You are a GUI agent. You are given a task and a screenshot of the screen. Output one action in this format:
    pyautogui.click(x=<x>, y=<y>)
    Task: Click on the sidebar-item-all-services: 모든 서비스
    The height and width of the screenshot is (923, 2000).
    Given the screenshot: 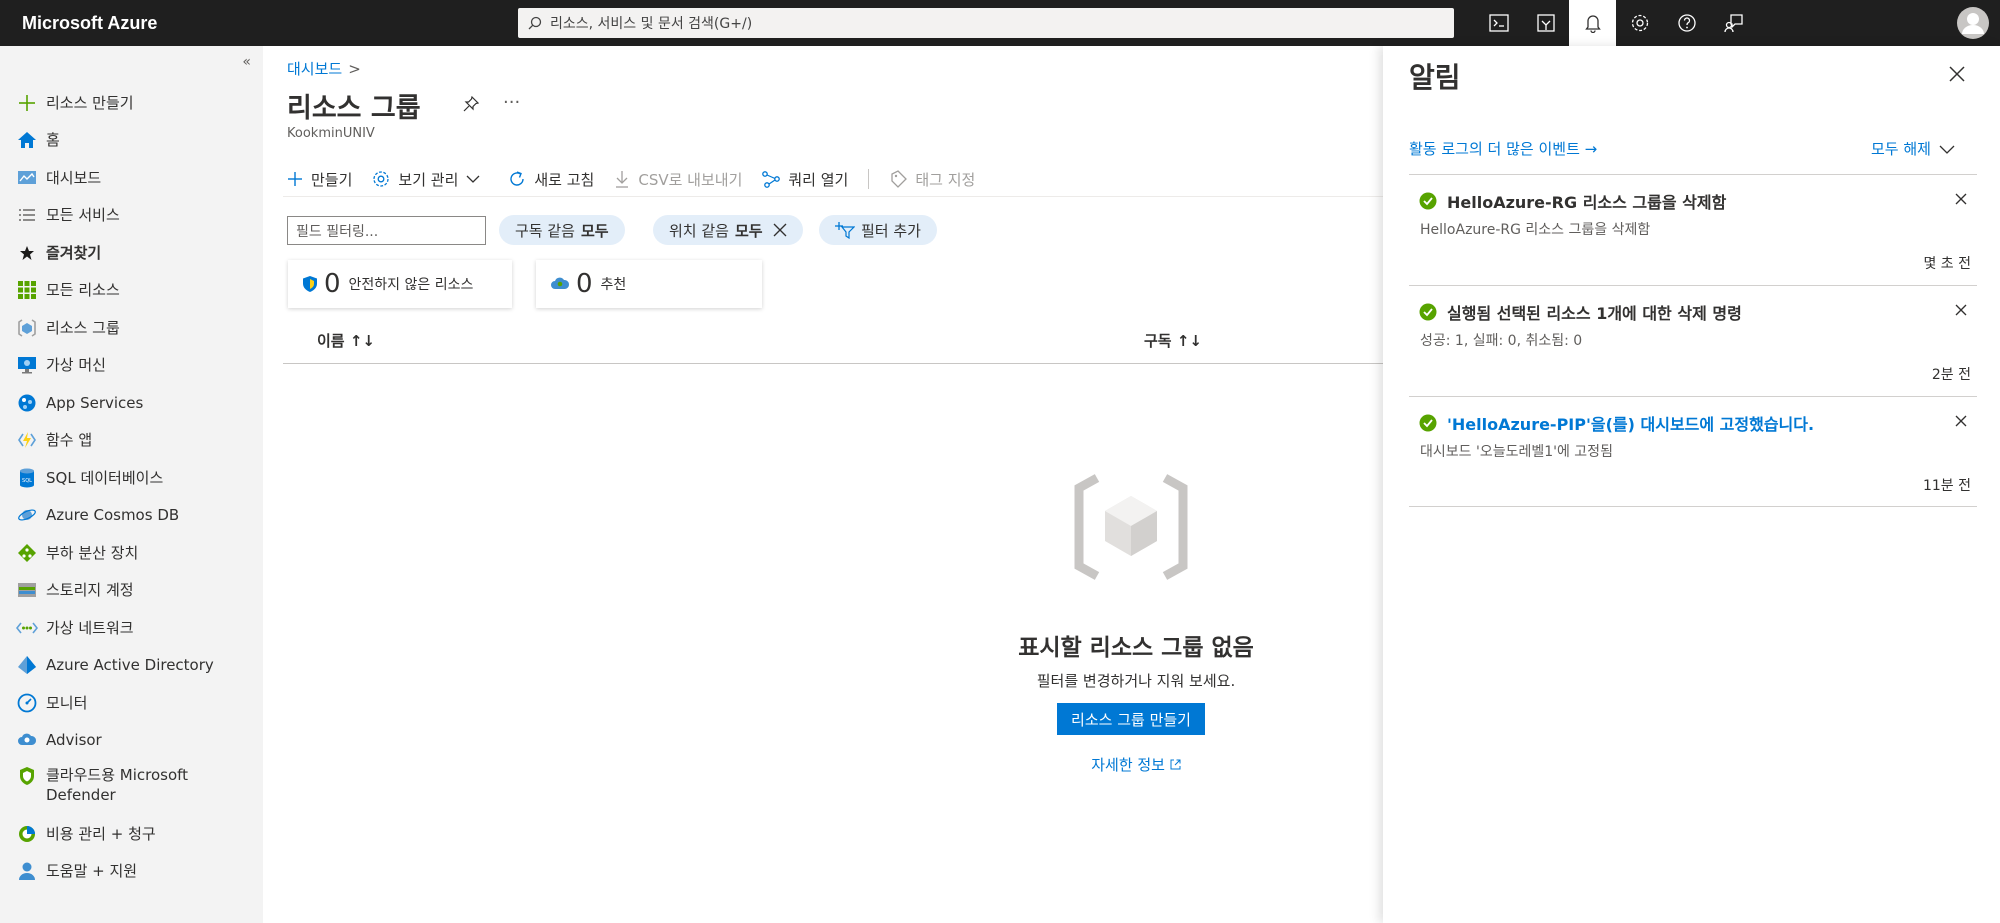 What is the action you would take?
    pyautogui.click(x=131, y=216)
    